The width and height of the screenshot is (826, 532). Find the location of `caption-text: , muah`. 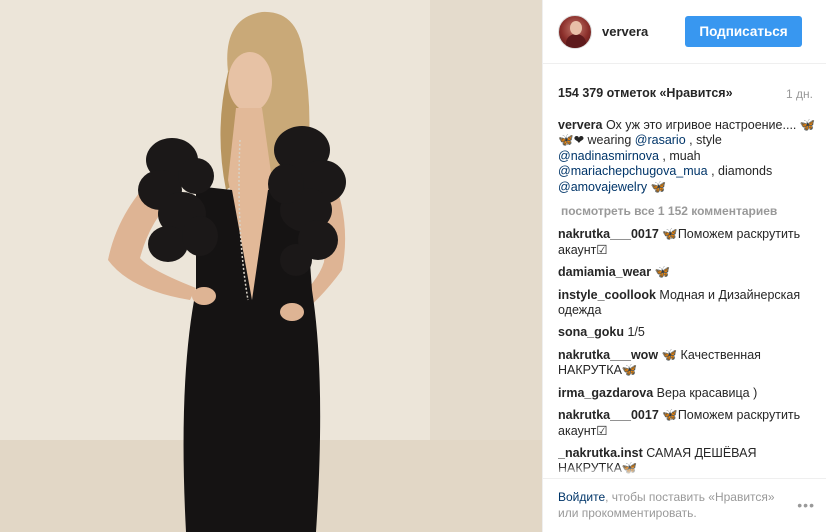

caption-text: , muah is located at coordinates (679, 155).